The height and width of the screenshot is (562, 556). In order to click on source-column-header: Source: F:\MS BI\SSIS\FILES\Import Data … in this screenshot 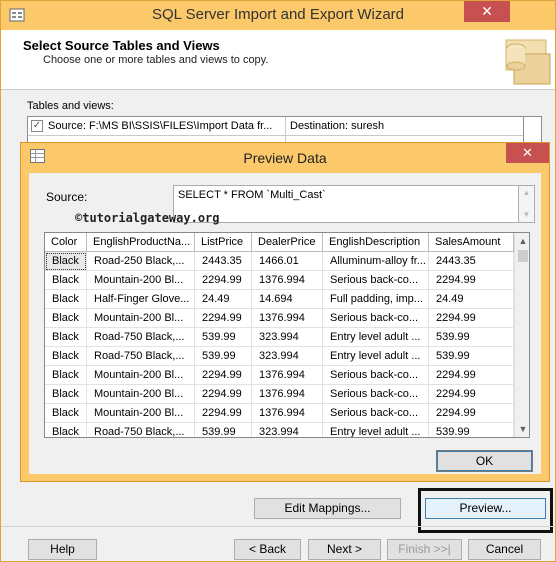, I will do `click(160, 126)`.